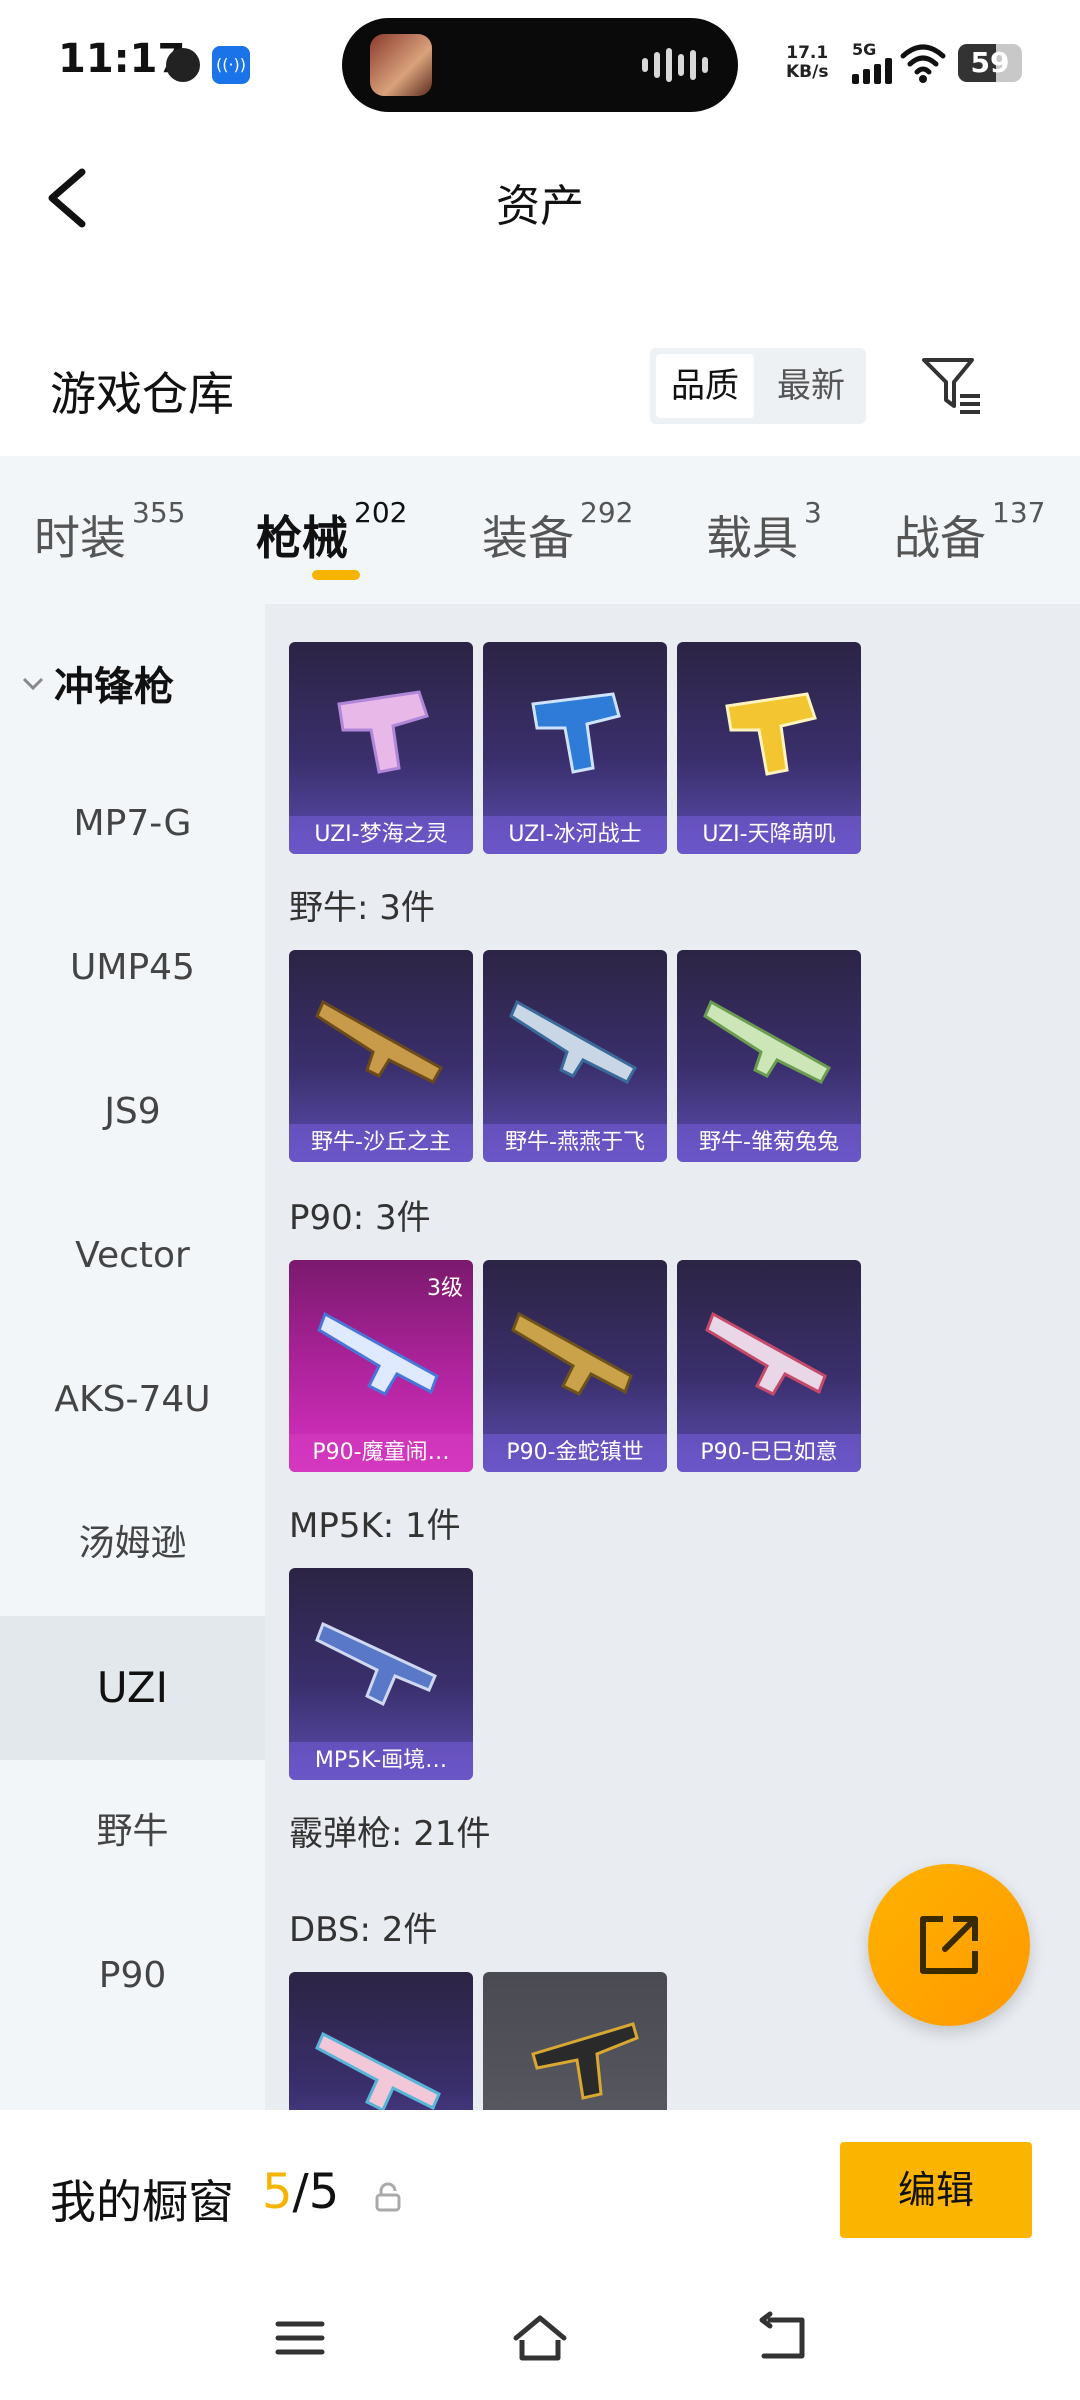 The image size is (1080, 2400). I want to click on broadcast-icon: ((·)), so click(231, 65).